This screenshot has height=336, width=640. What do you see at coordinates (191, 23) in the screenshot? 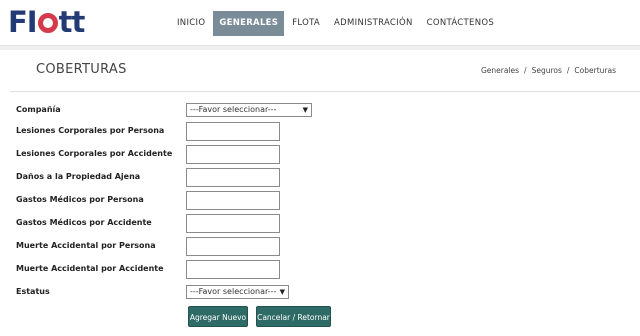
I see `nav-inicio: INICIO` at bounding box center [191, 23].